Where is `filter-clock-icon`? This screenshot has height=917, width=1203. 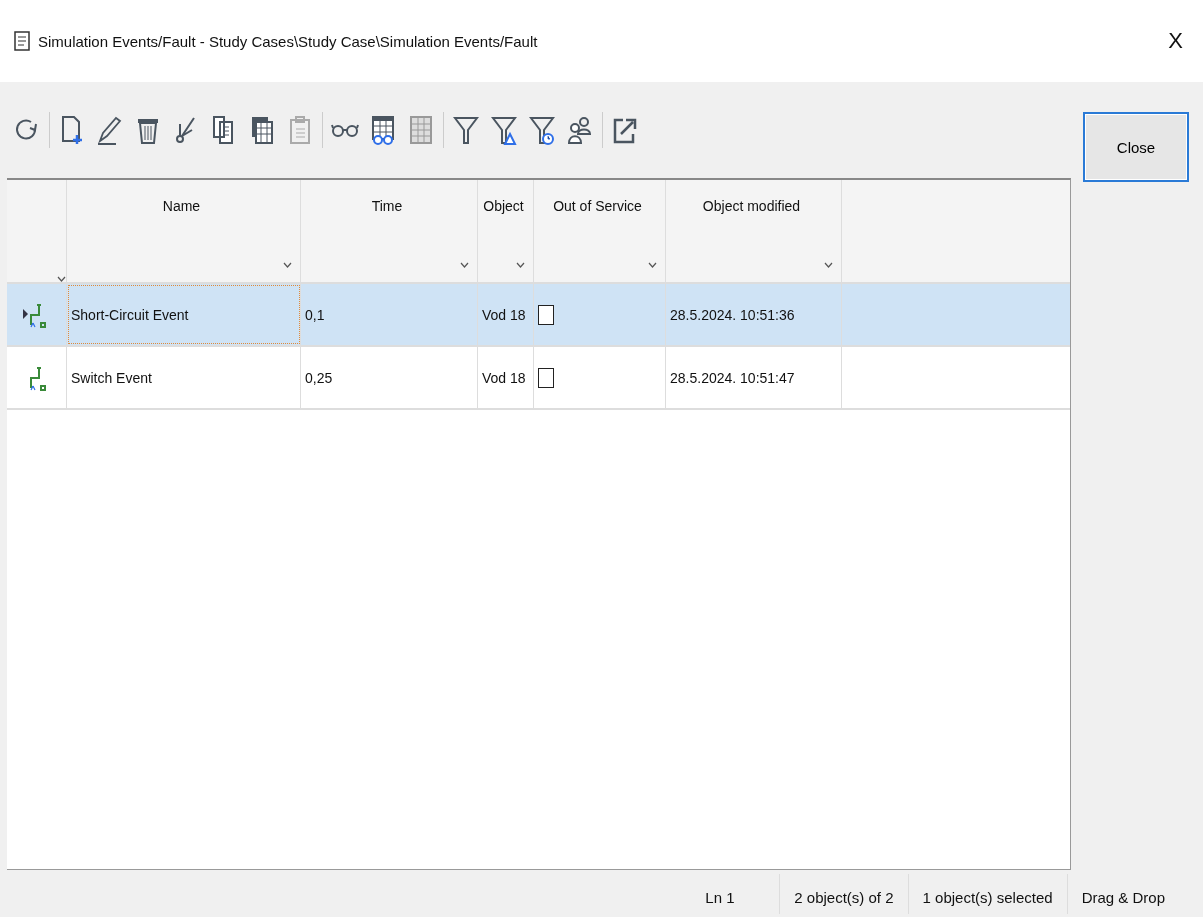
filter-clock-icon is located at coordinates (542, 130).